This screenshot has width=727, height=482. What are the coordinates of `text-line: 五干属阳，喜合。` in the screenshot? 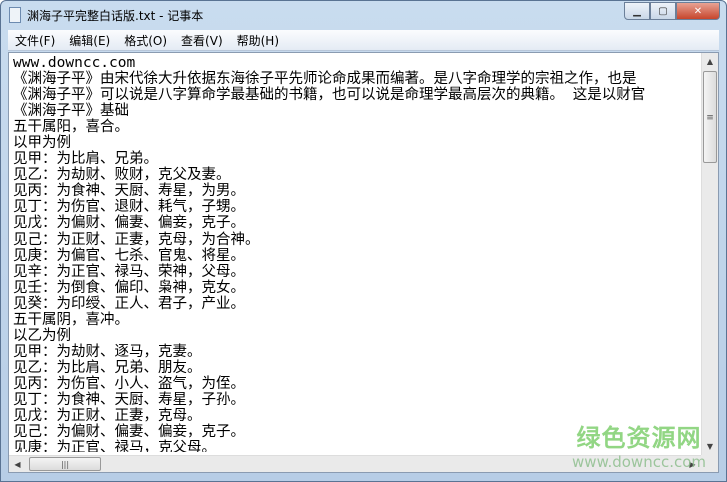 It's located at (71, 127).